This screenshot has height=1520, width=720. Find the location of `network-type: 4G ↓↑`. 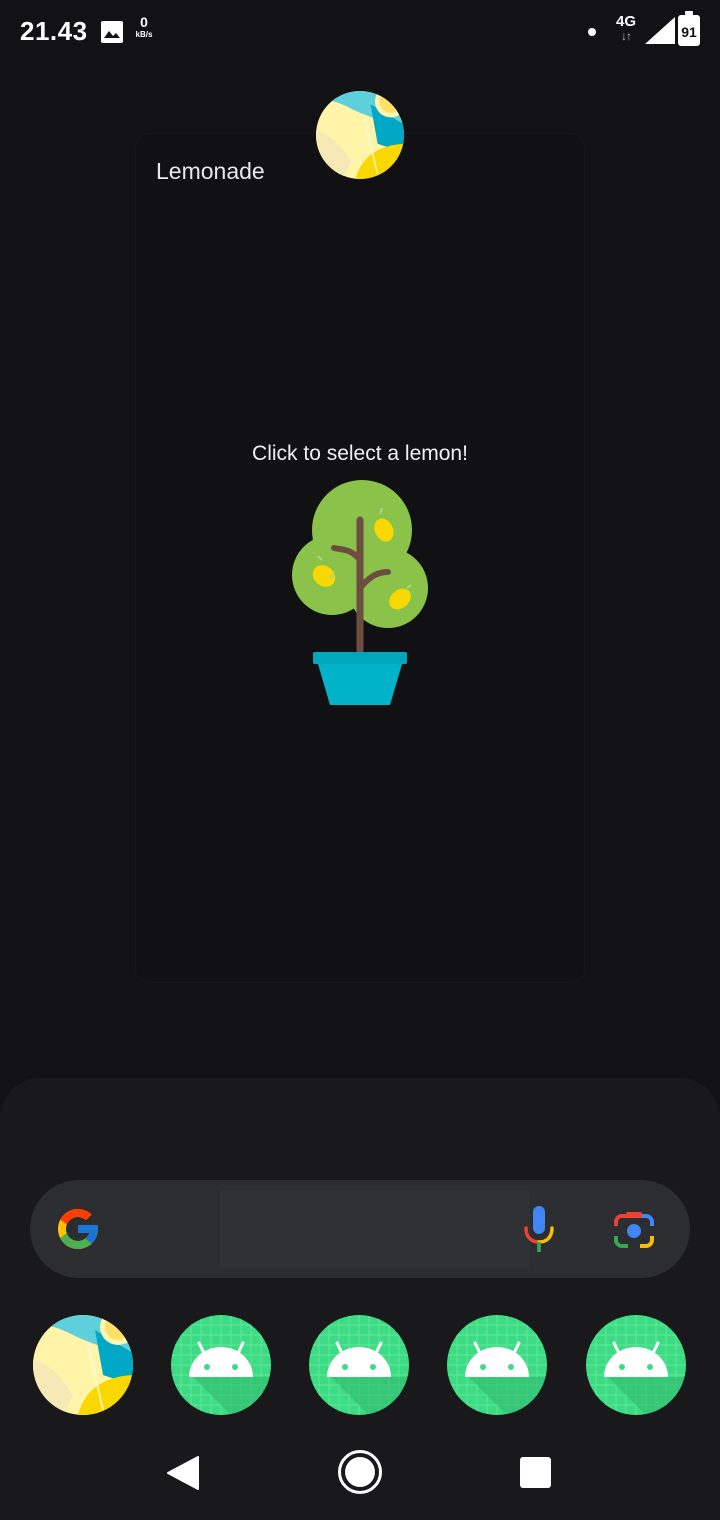

network-type: 4G ↓↑ is located at coordinates (626, 28).